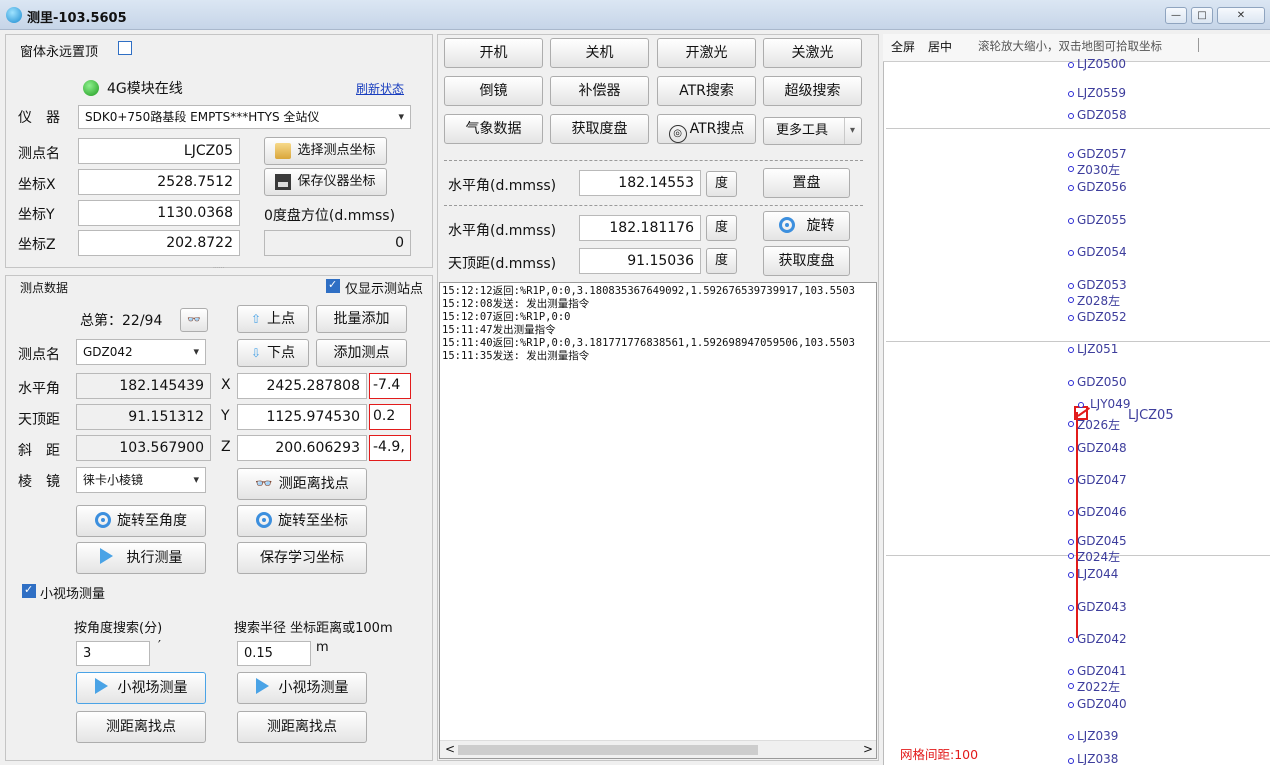 Image resolution: width=1270 pixels, height=765 pixels. What do you see at coordinates (302, 688) in the screenshot?
I see `small-fov-measure-button-2: 小视场测量` at bounding box center [302, 688].